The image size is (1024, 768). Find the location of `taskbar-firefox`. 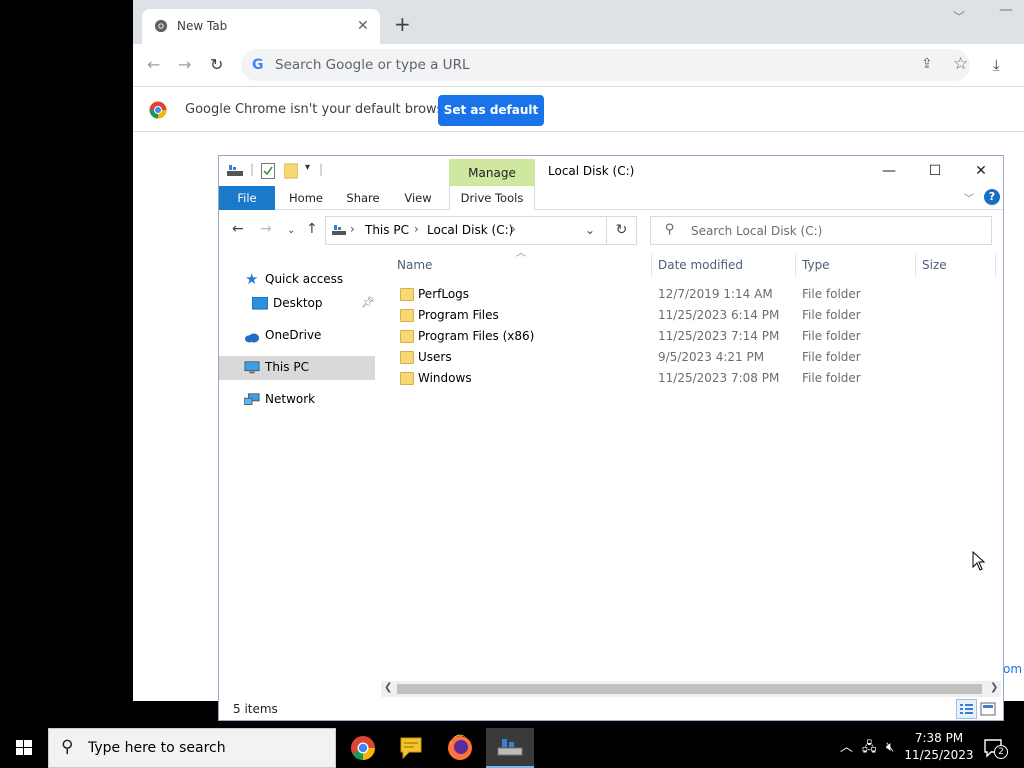

taskbar-firefox is located at coordinates (460, 748).